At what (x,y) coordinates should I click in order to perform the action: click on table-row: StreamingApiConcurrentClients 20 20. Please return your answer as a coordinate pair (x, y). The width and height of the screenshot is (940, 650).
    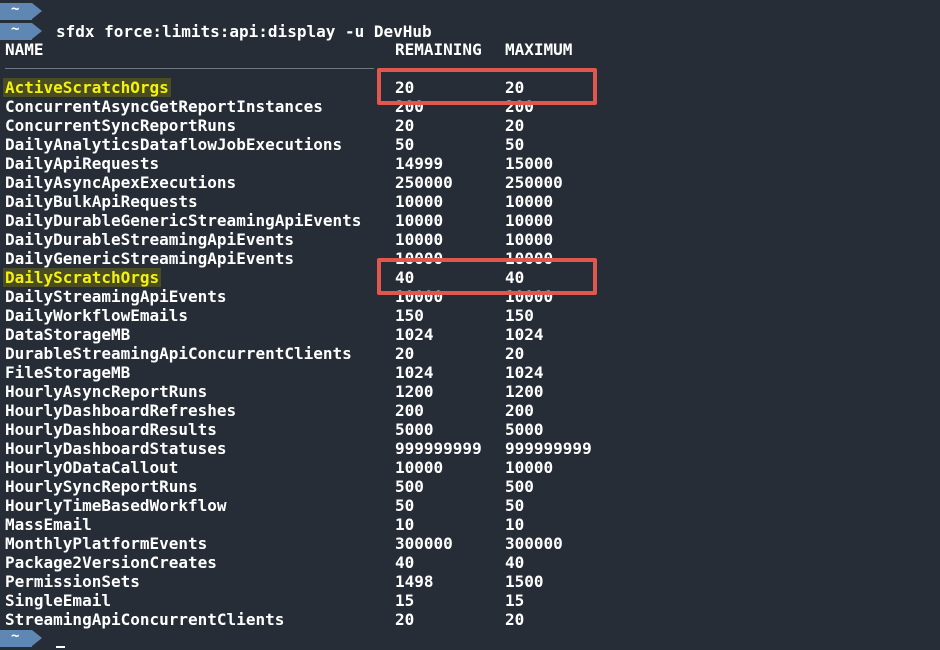
    Looking at the image, I should click on (470, 619).